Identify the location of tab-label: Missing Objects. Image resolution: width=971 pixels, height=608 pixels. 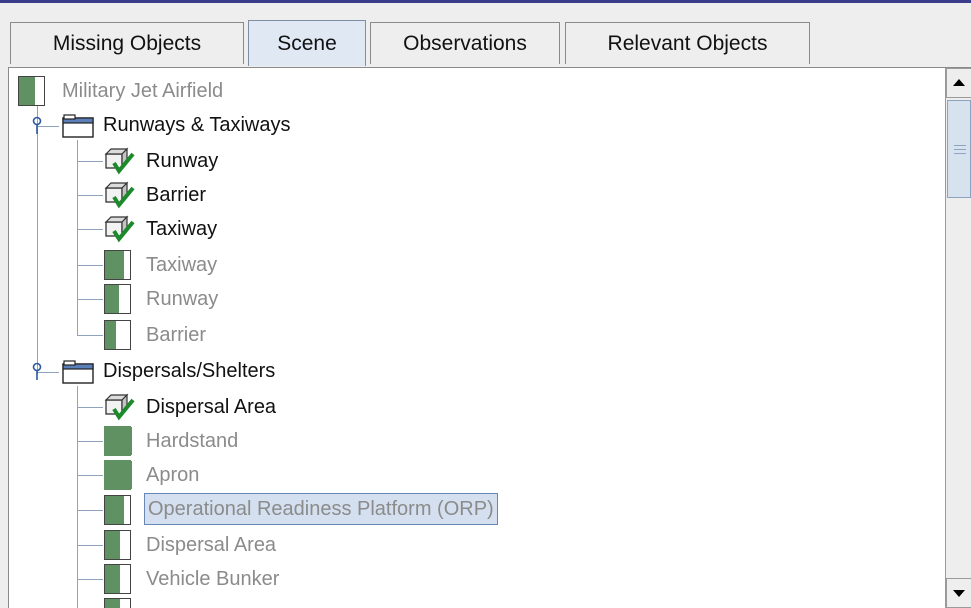
(127, 43).